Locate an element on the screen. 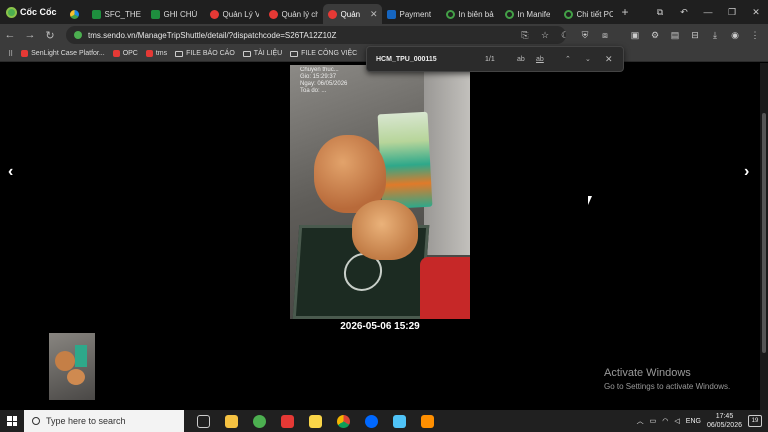  find-input: HCM_TPU_000115 is located at coordinates (406, 59).